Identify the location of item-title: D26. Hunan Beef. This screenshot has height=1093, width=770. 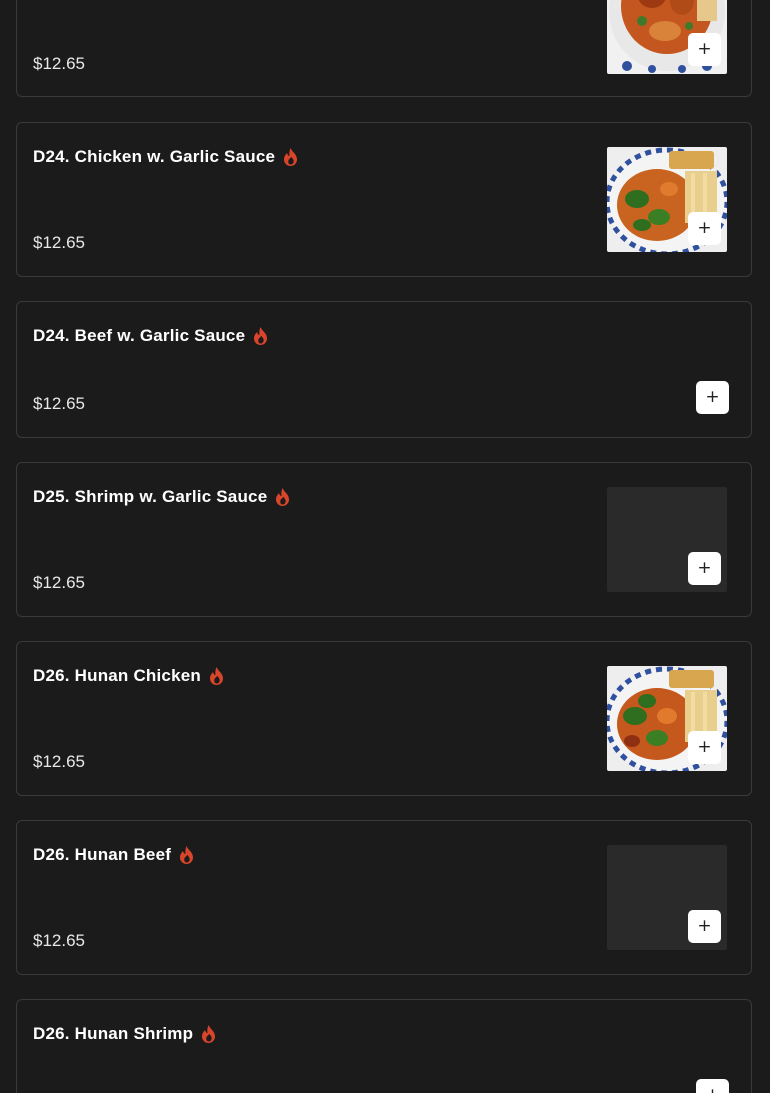
(114, 855).